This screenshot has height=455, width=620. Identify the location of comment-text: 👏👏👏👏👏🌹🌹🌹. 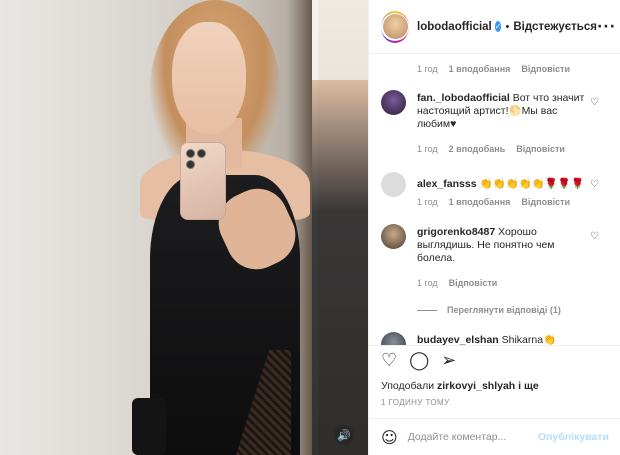
(532, 184).